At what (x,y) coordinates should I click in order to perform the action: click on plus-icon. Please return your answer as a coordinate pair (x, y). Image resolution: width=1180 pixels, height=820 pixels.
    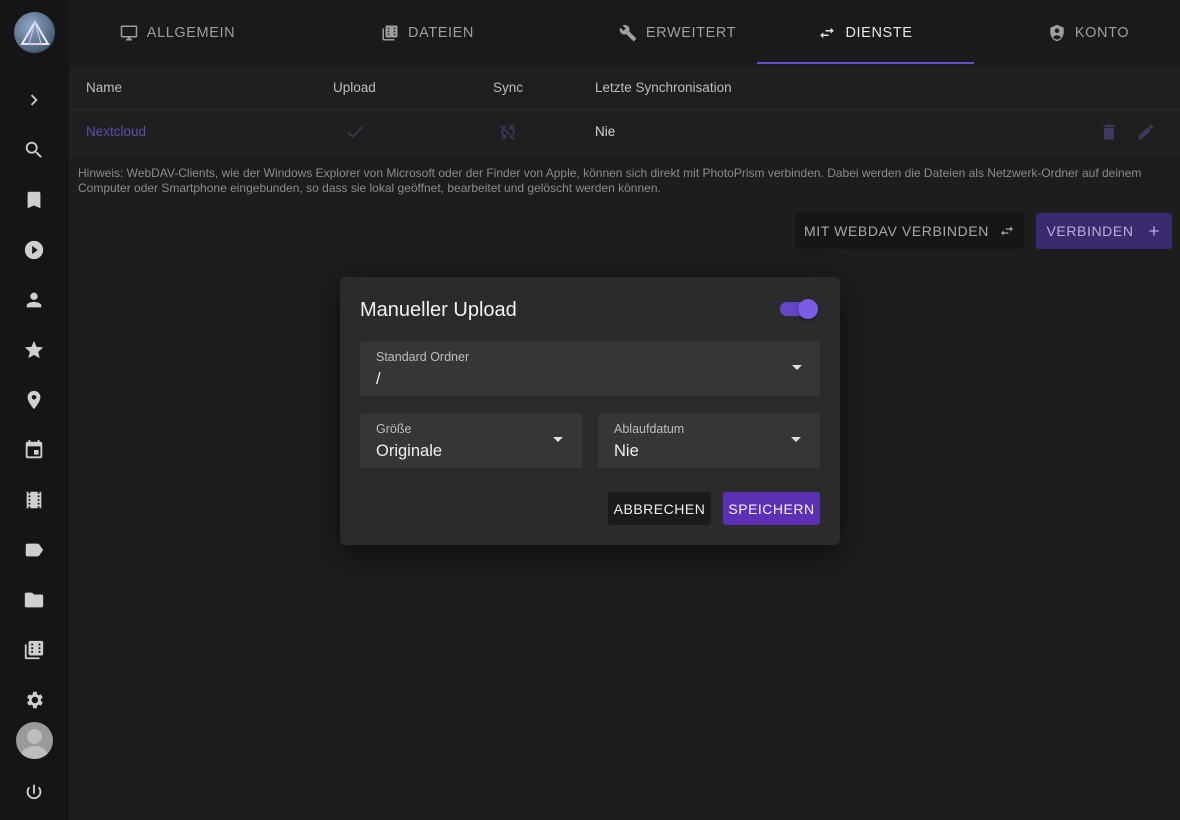
    Looking at the image, I should click on (1153, 231).